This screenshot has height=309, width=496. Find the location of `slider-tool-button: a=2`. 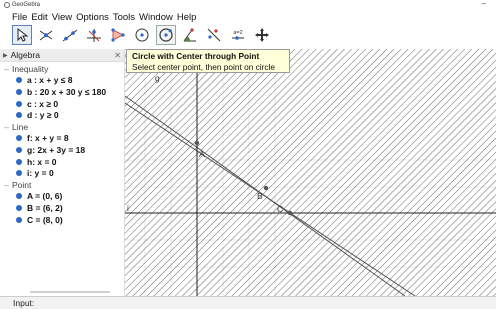

slider-tool-button: a=2 is located at coordinates (238, 35).